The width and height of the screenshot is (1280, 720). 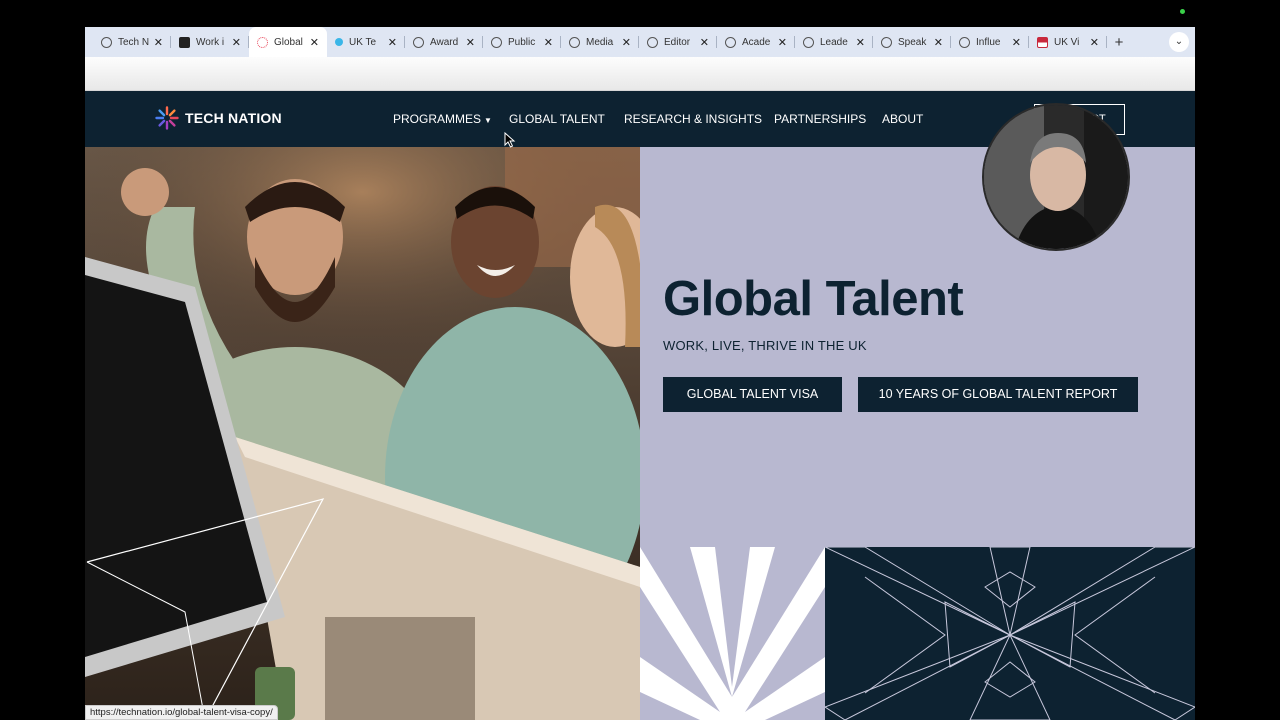 I want to click on tab: UK Te ✕, so click(x=366, y=42).